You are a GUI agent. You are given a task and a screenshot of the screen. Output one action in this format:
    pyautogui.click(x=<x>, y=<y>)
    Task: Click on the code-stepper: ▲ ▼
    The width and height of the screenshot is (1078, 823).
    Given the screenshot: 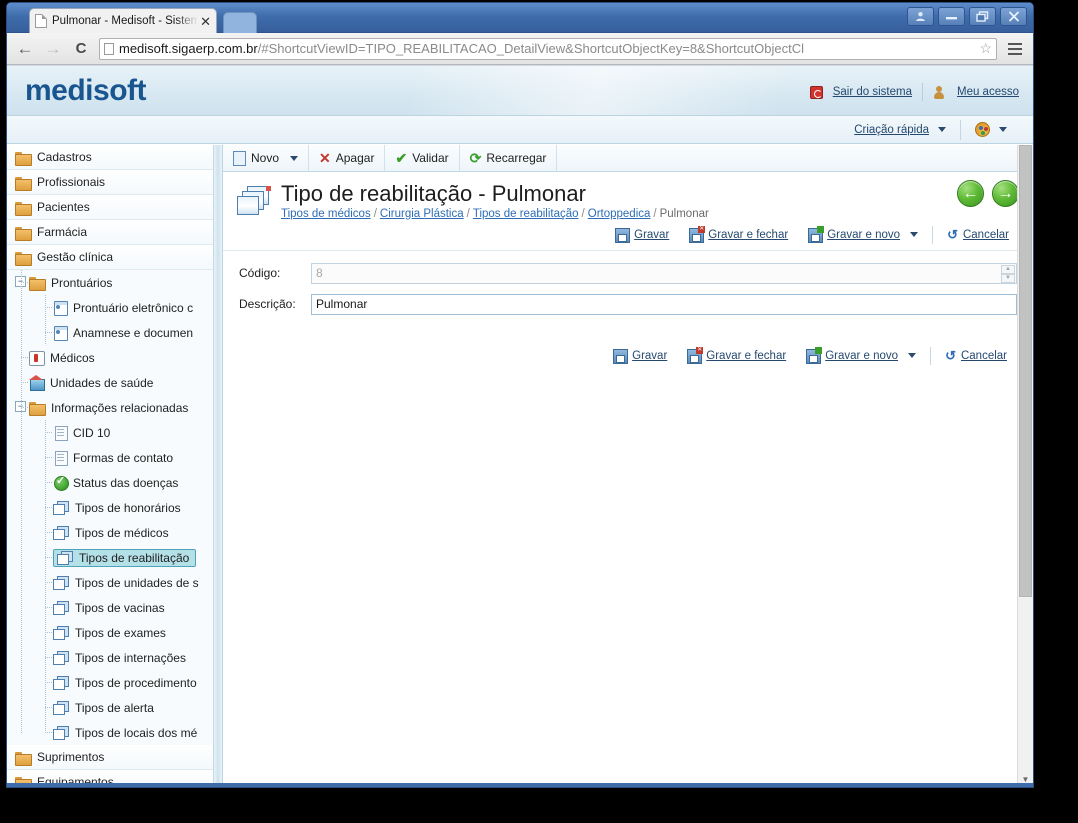 What is the action you would take?
    pyautogui.click(x=1008, y=273)
    